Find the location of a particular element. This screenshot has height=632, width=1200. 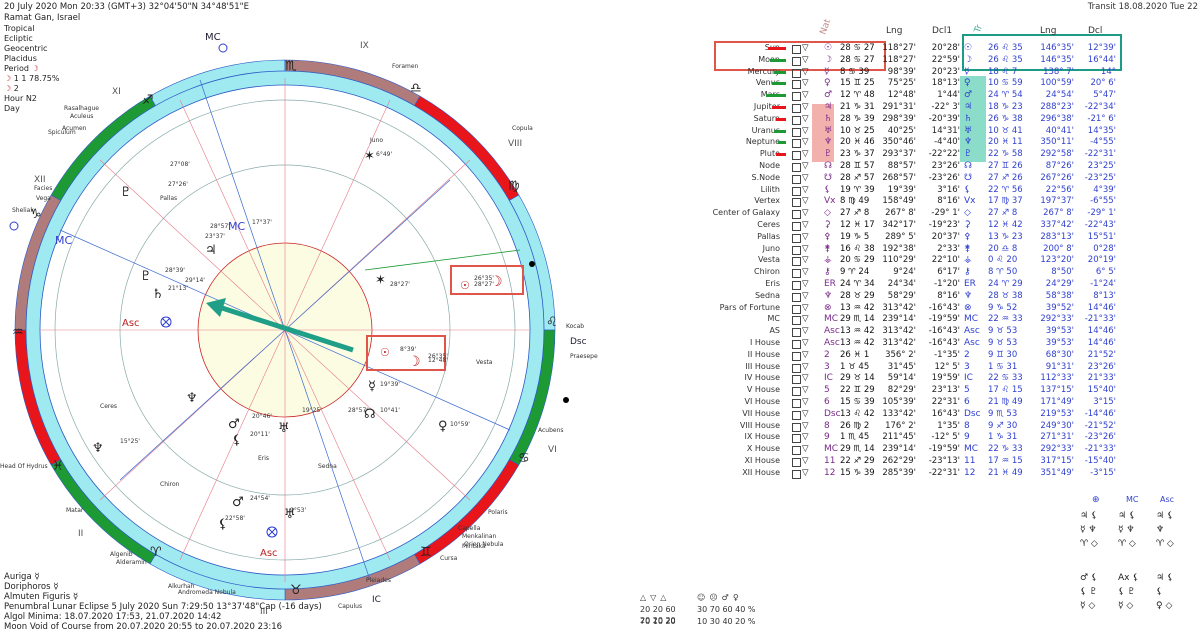

transit-position: 22 ♒ 33 is located at coordinates (1005, 319).